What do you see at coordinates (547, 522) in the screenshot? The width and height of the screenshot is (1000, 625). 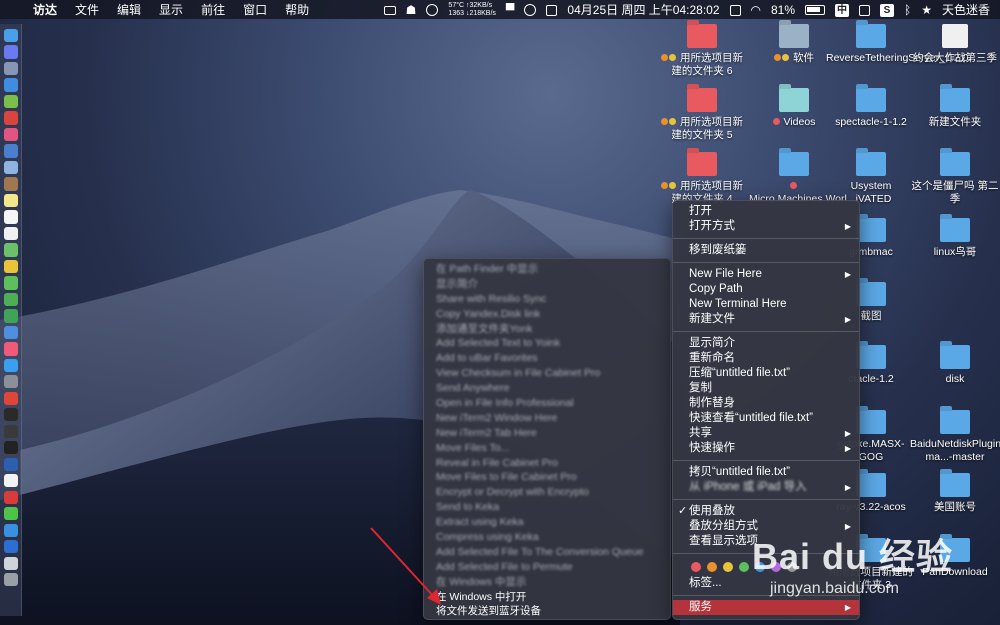 I see `services-item: Extract using Keka` at bounding box center [547, 522].